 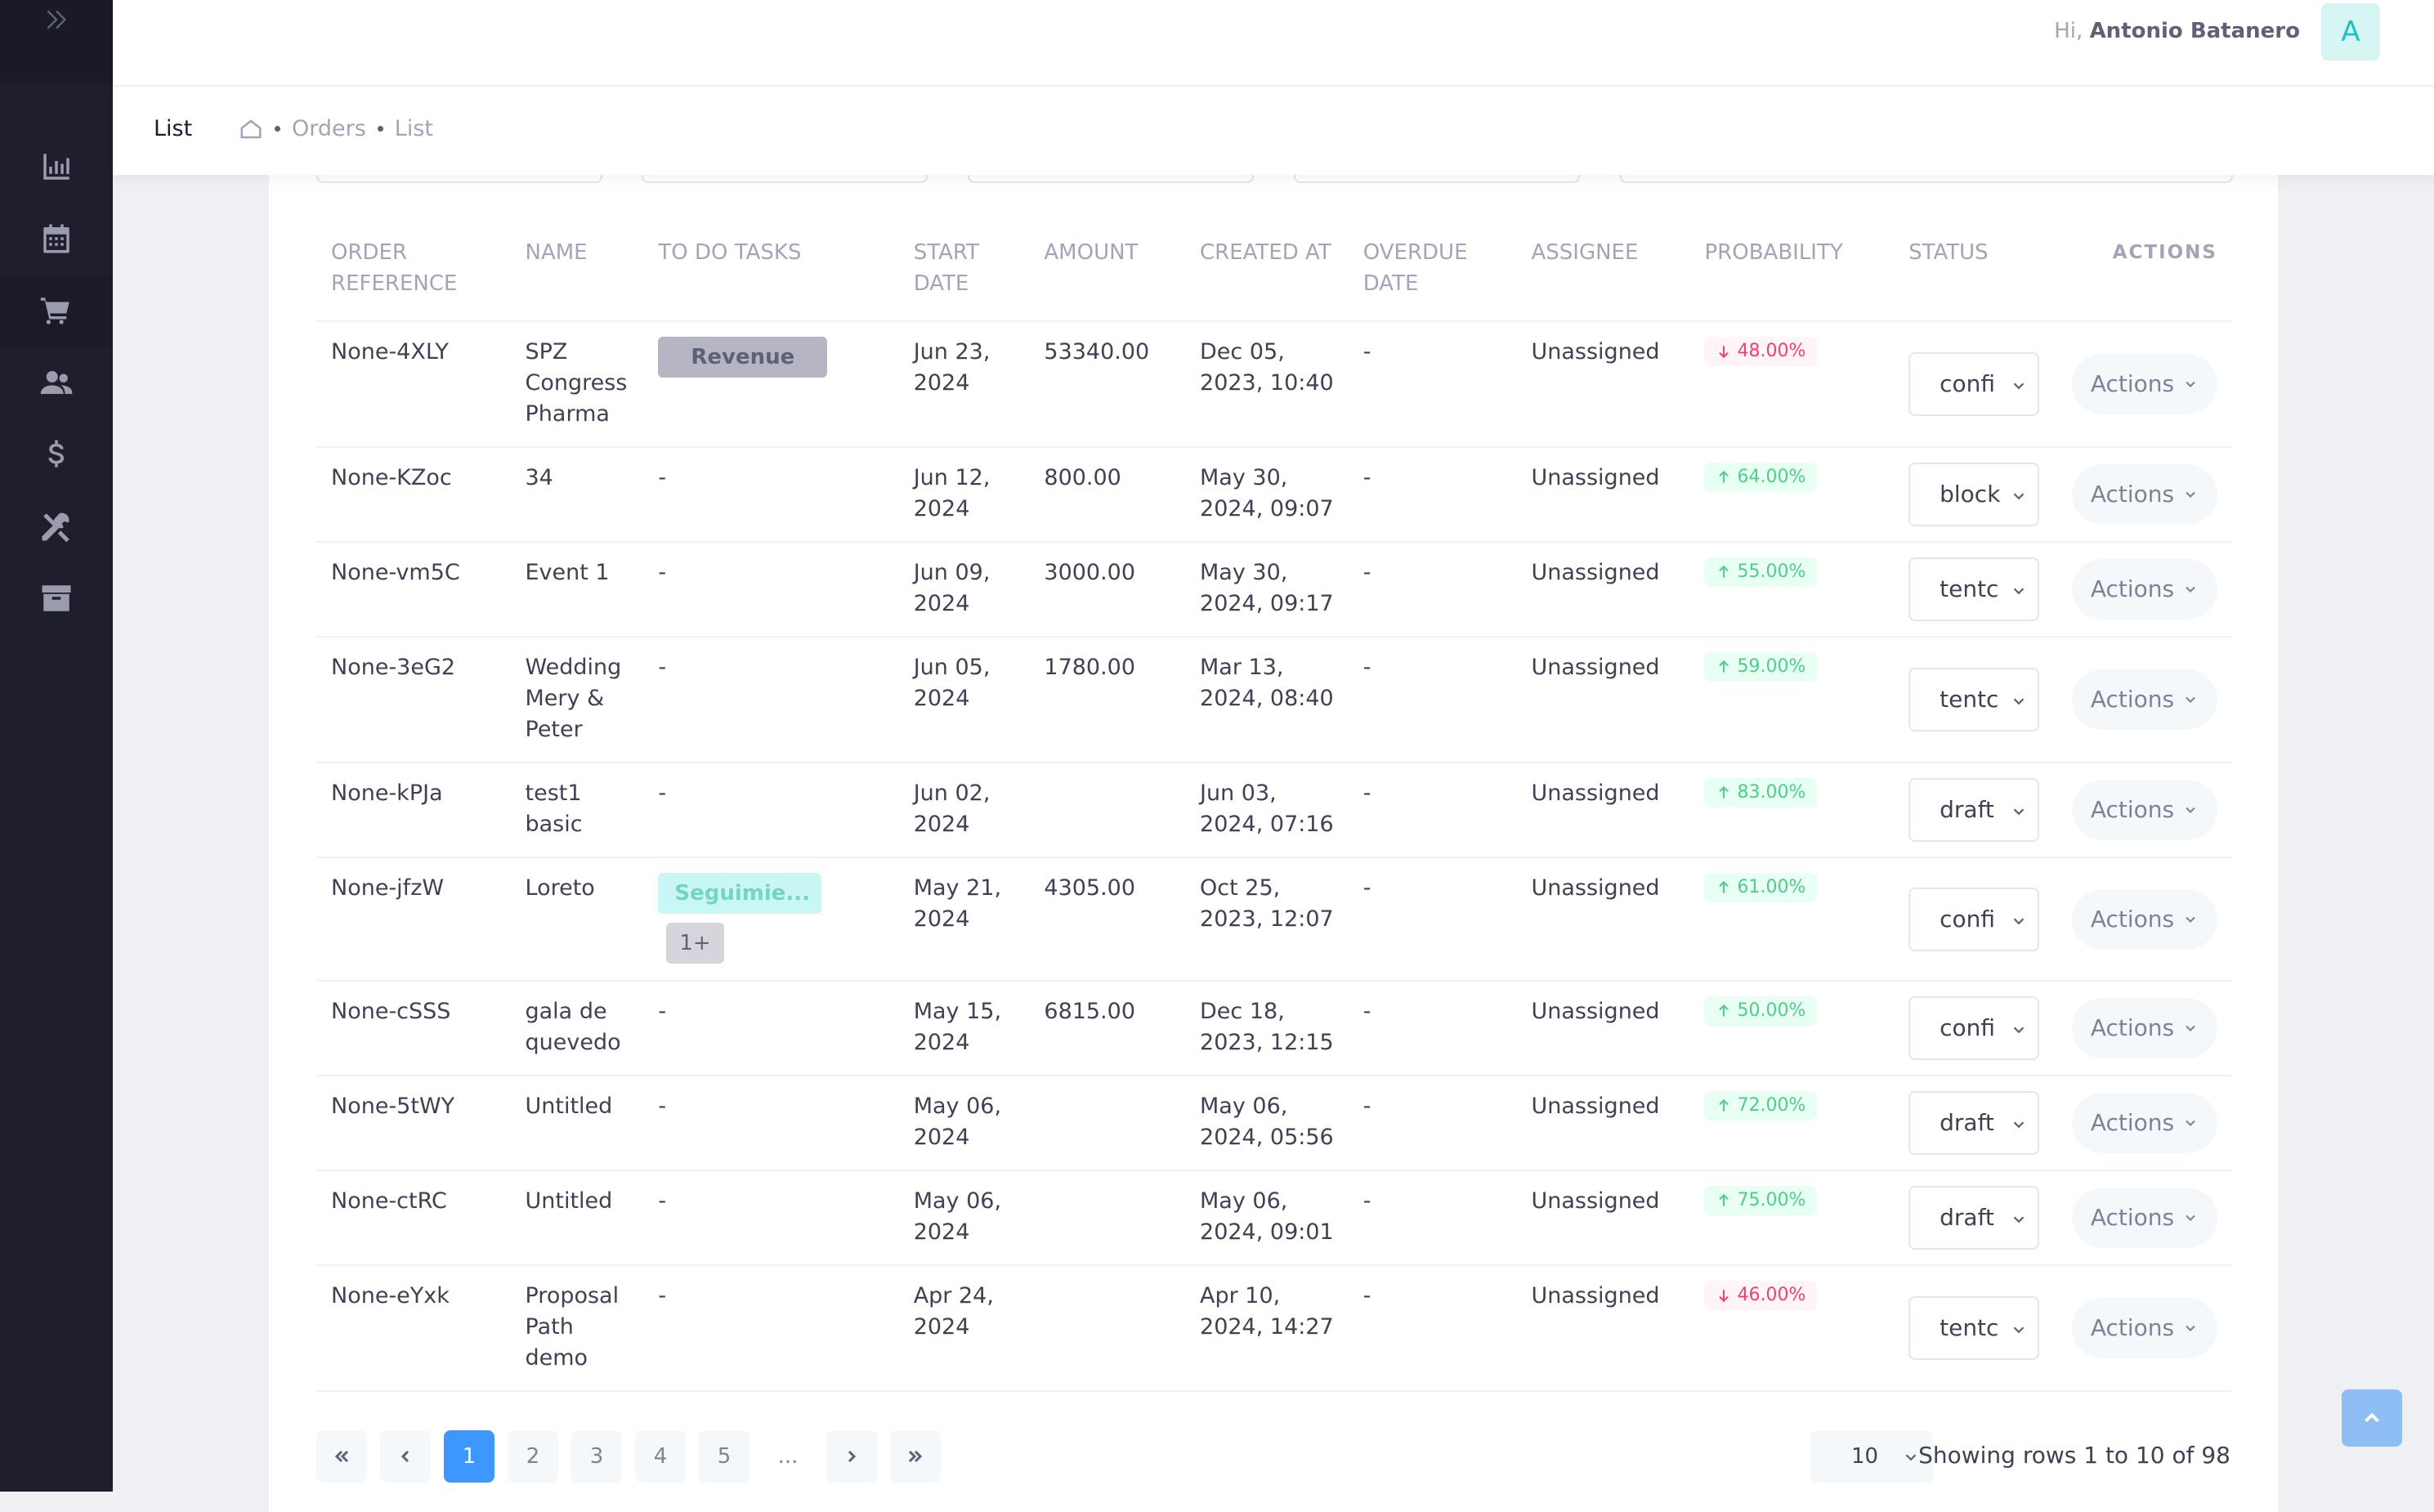 What do you see at coordinates (413, 384) in the screenshot?
I see `order-reference: None-4XLY` at bounding box center [413, 384].